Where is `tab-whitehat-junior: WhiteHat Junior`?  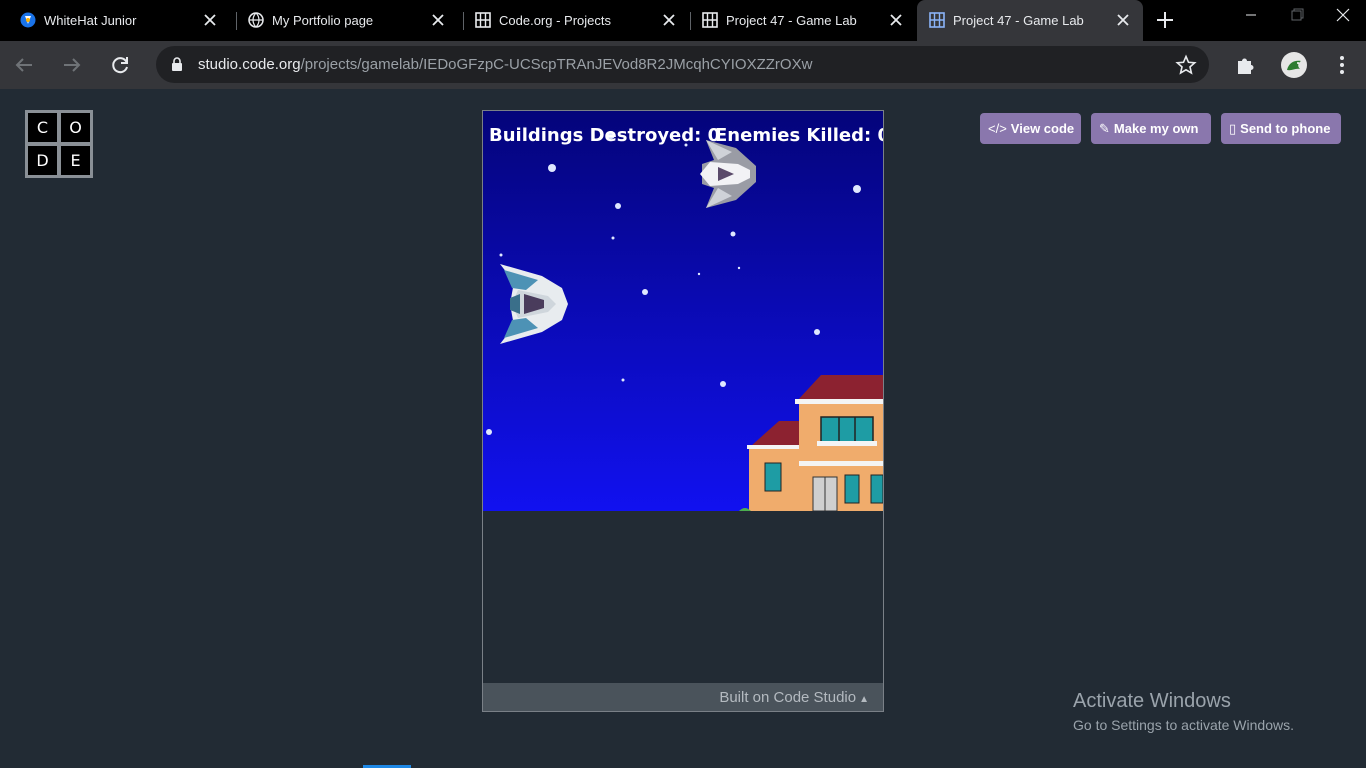 tab-whitehat-junior: WhiteHat Junior is located at coordinates (119, 20).